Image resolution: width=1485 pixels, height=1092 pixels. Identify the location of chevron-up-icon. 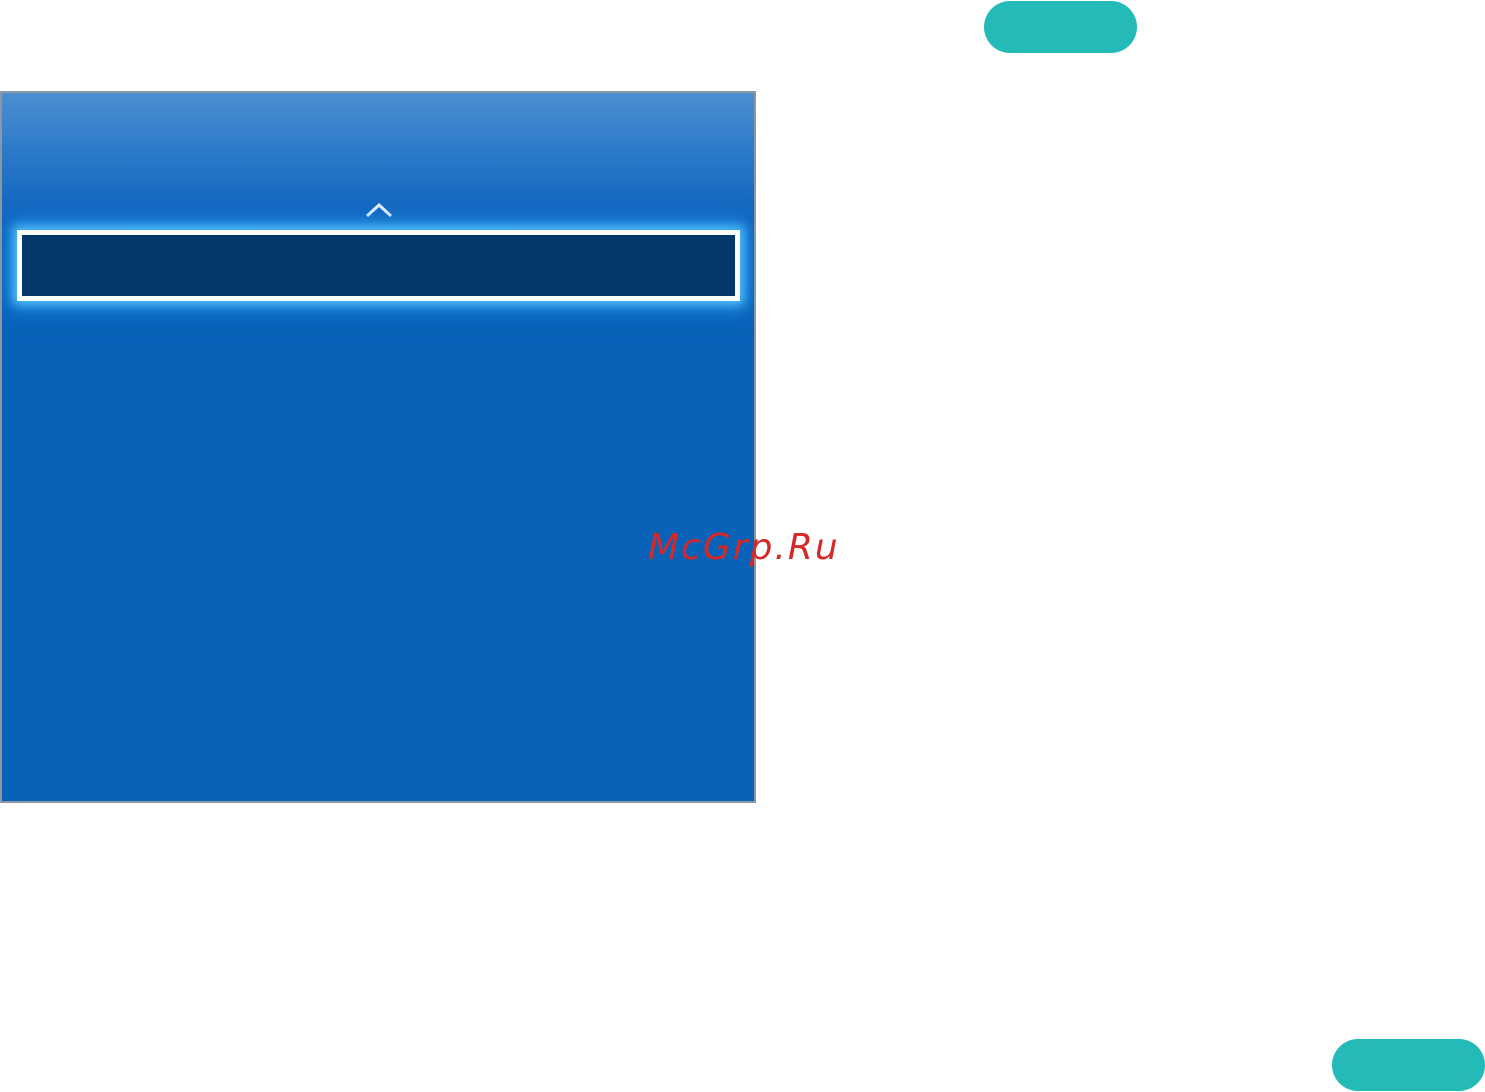
(379, 210).